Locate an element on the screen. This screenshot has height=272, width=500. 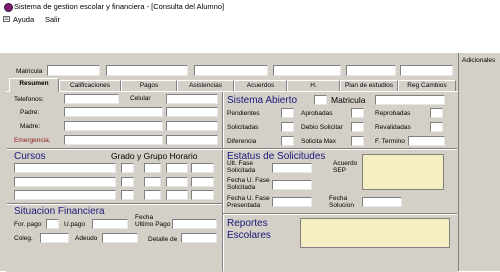
fecha-ultimo-pago-field is located at coordinates (194, 224).